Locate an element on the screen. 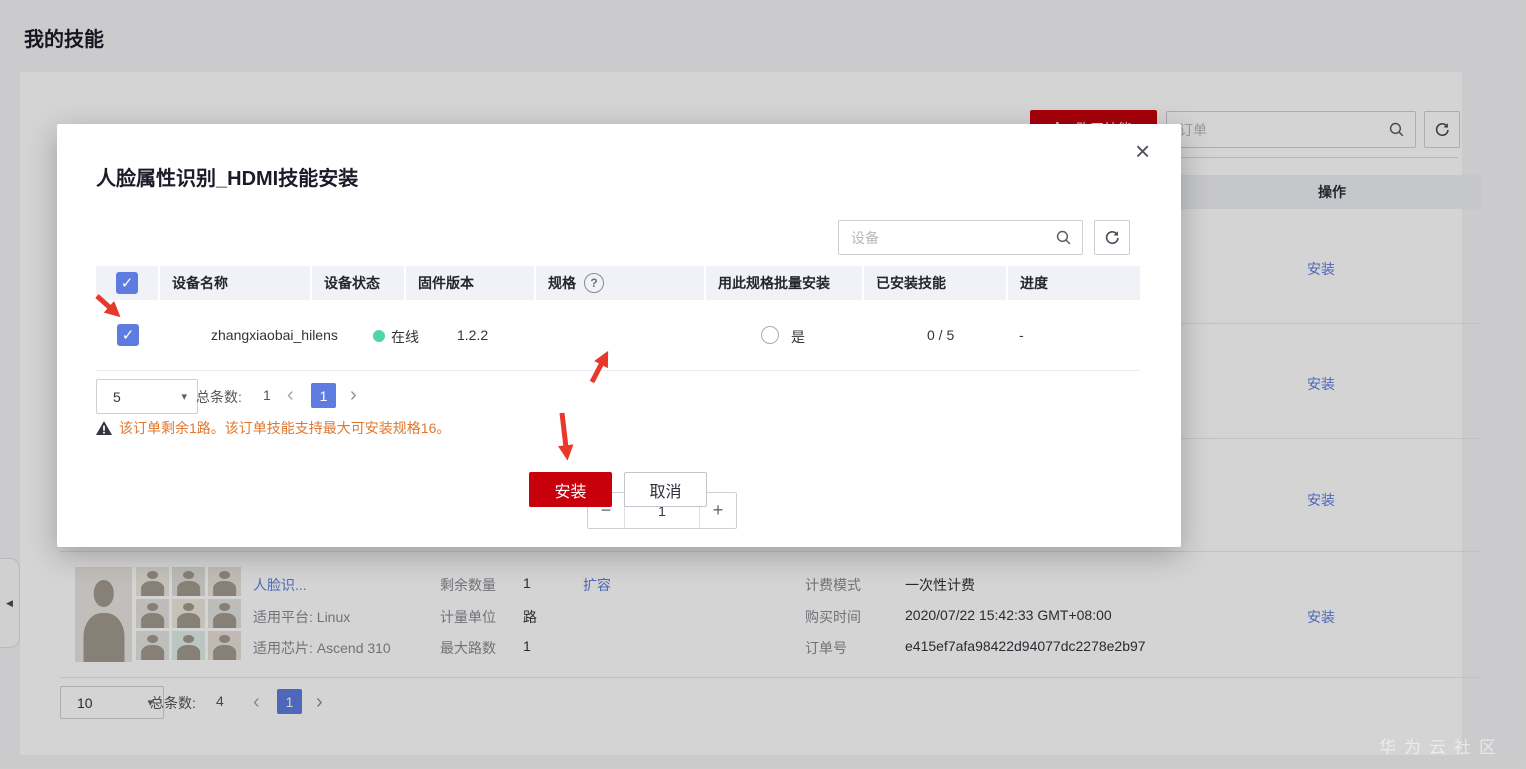  col-header-batch: 用此规格批量安装 is located at coordinates (785, 283).